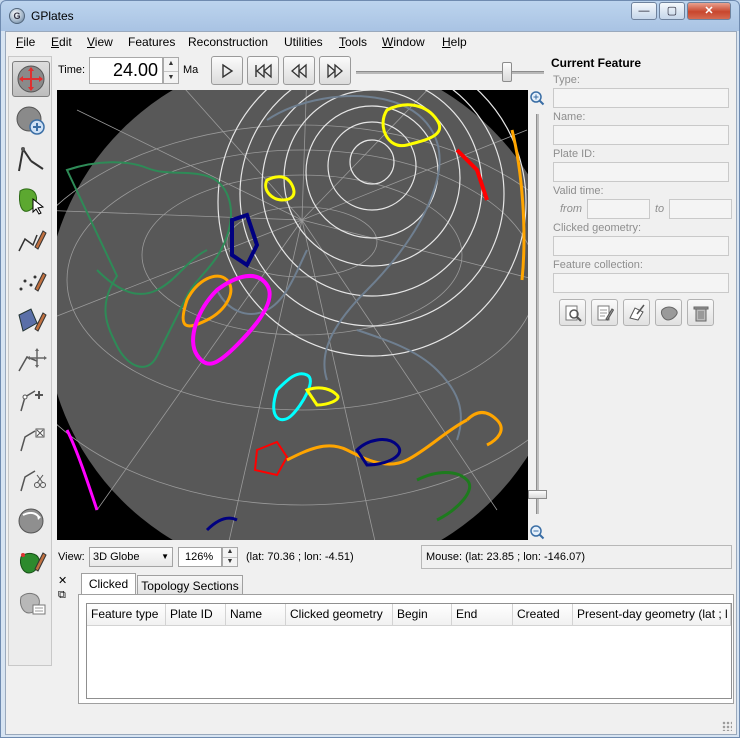 Image resolution: width=740 pixels, height=738 pixels. I want to click on menu-file: File, so click(25, 42).